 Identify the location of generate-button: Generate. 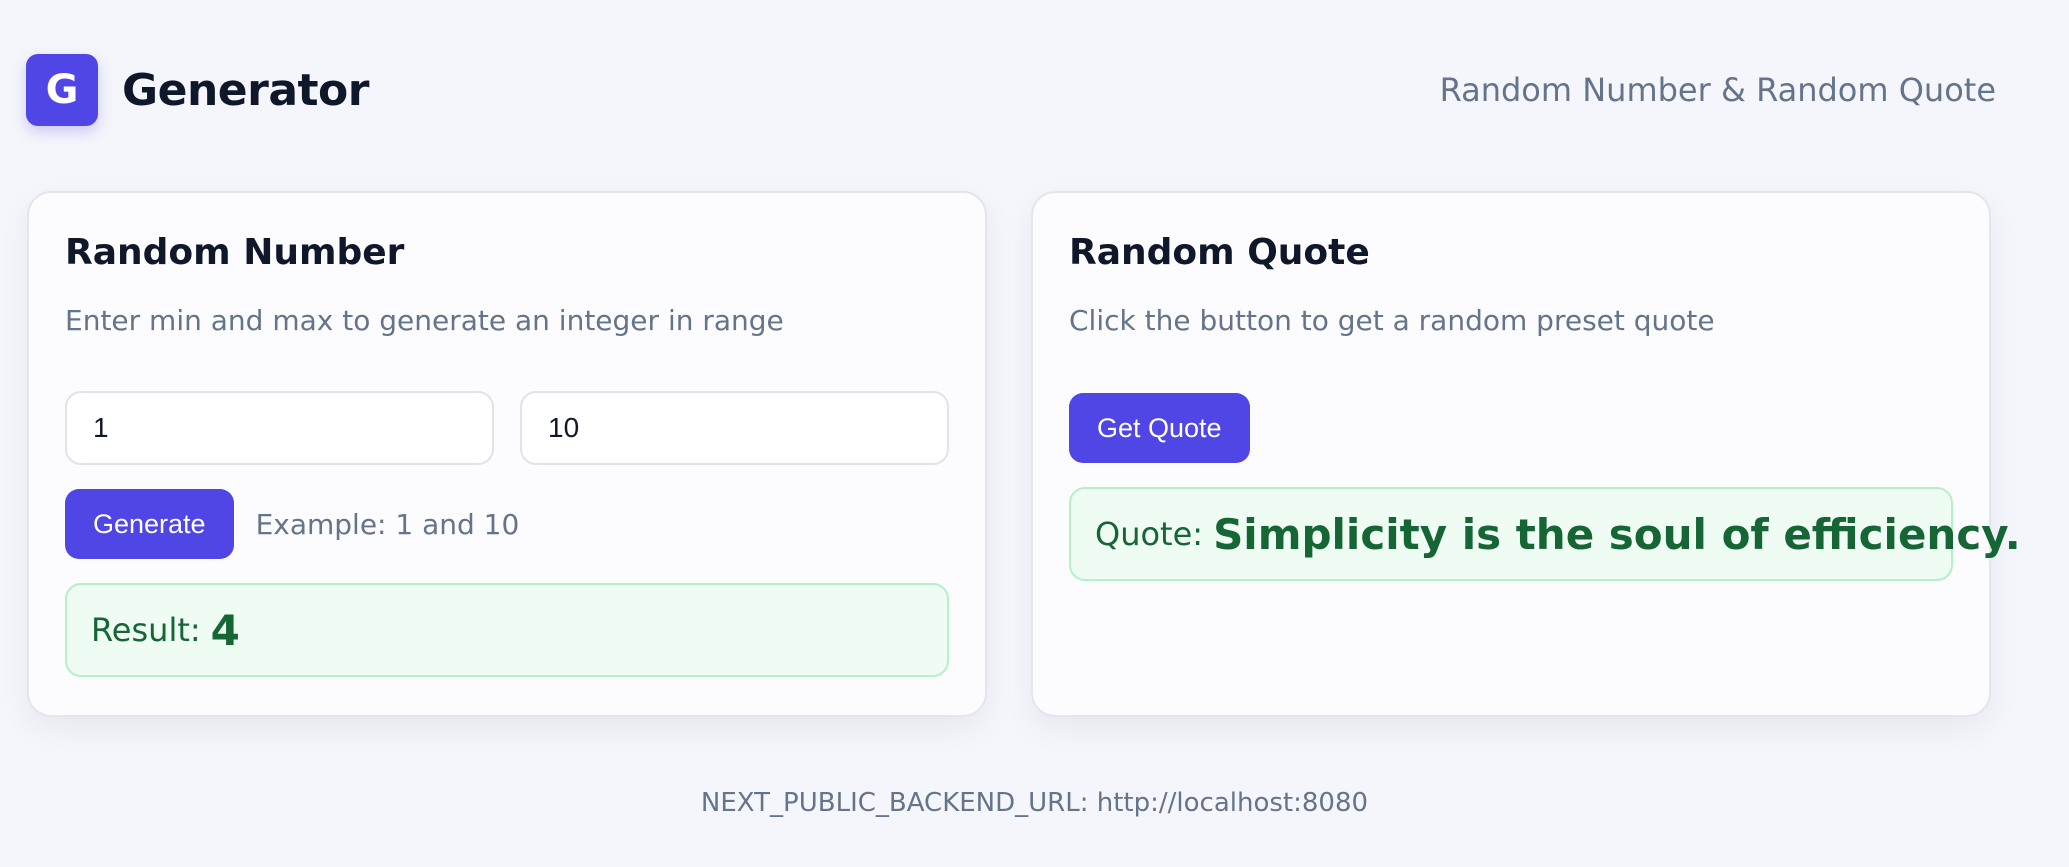
(149, 524).